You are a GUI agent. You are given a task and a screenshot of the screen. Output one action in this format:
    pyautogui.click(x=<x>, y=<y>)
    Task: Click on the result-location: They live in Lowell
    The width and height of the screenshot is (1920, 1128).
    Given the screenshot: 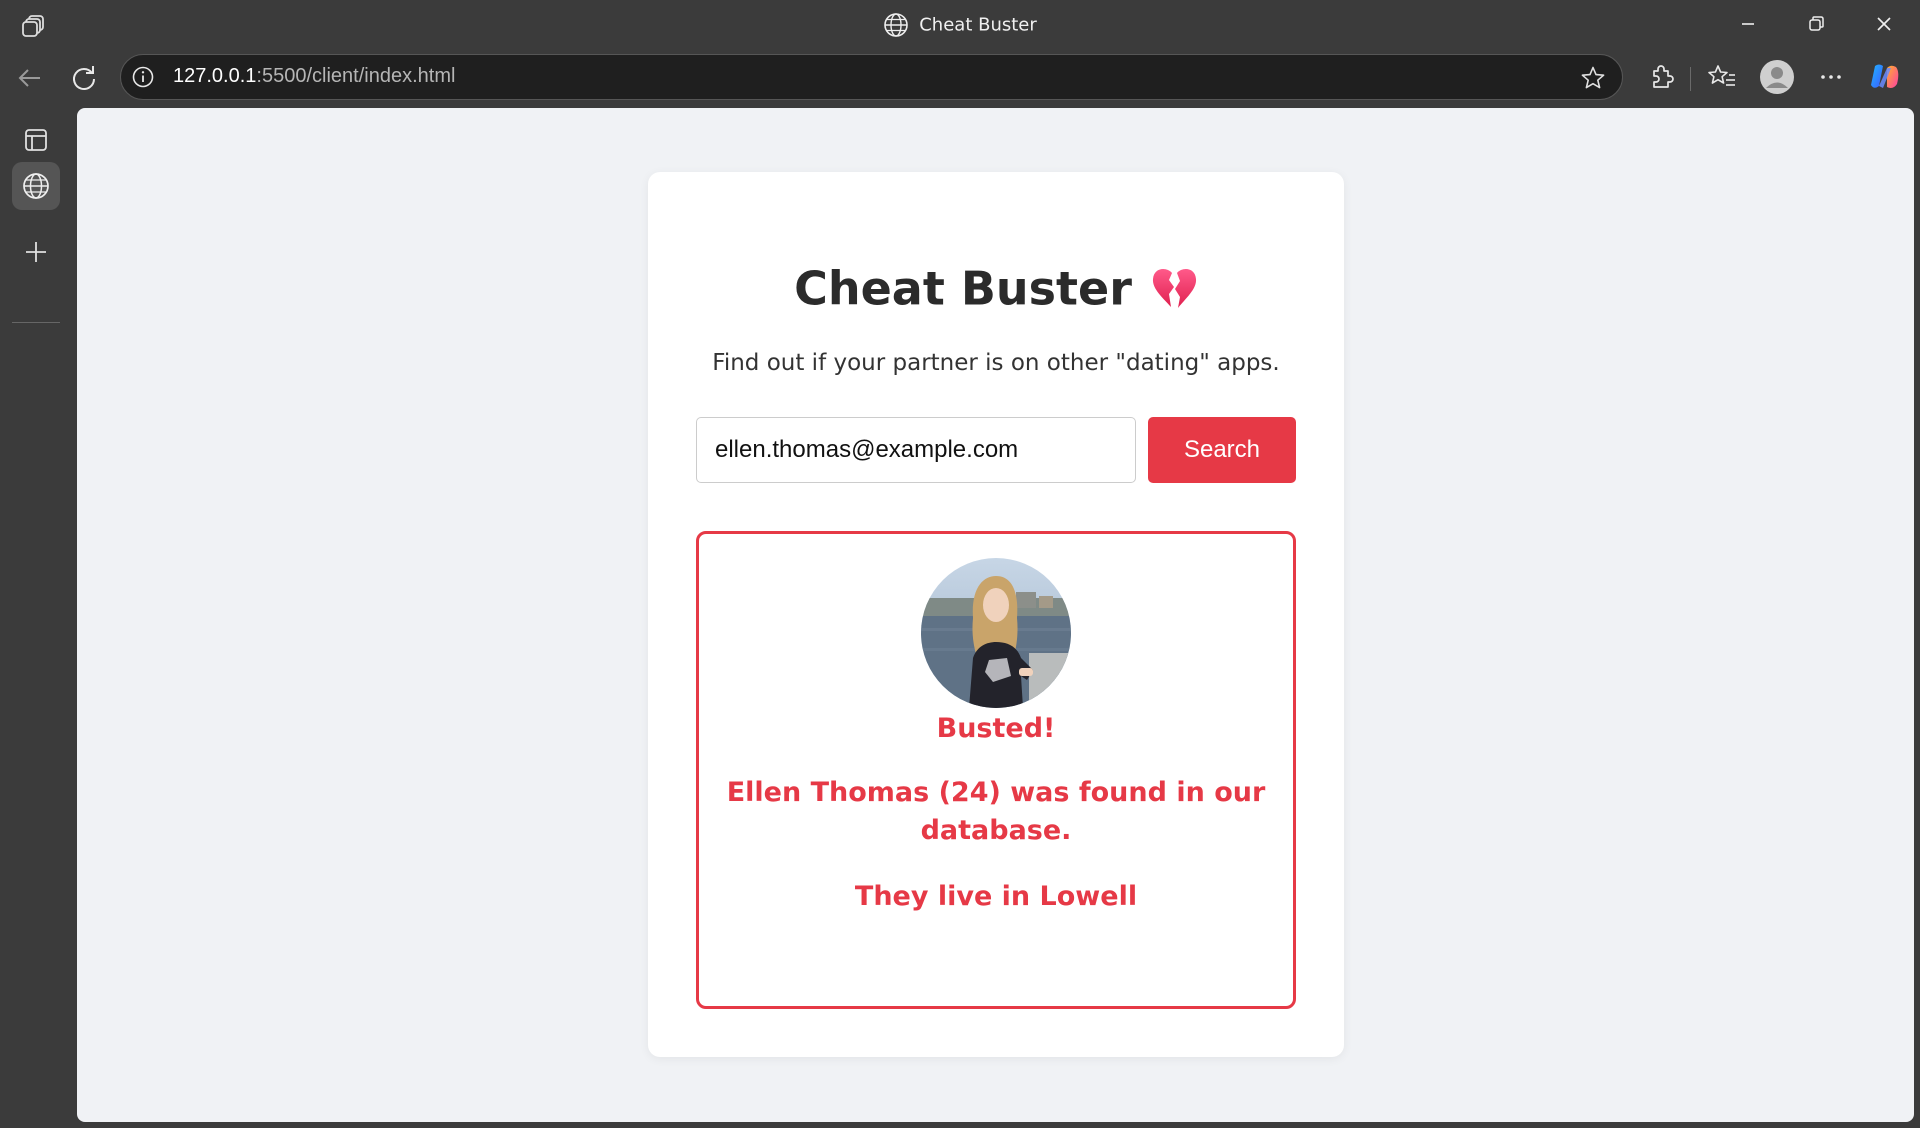 What is the action you would take?
    pyautogui.click(x=996, y=896)
    